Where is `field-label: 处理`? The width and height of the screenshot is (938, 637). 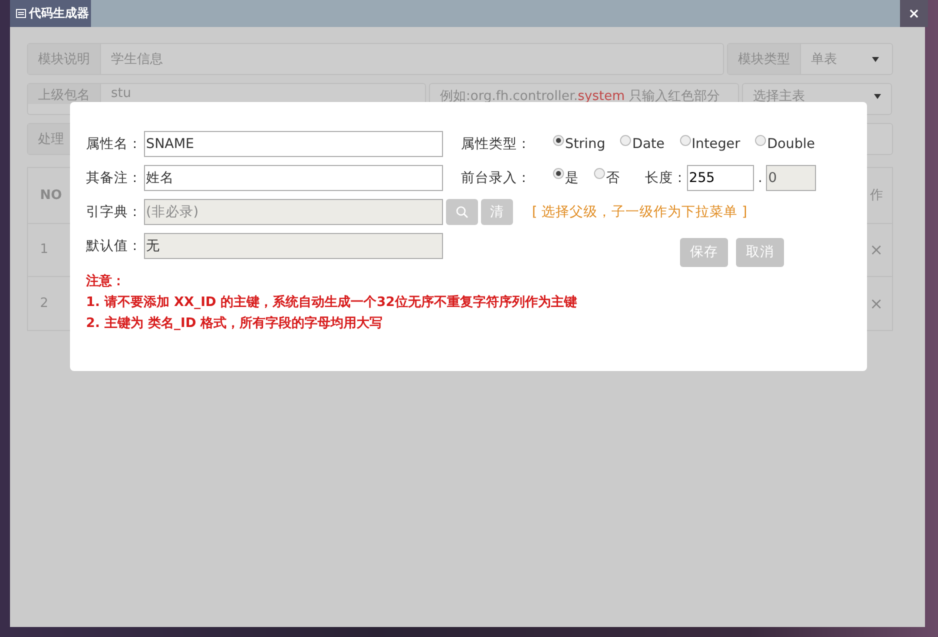
field-label: 处理 is located at coordinates (51, 139).